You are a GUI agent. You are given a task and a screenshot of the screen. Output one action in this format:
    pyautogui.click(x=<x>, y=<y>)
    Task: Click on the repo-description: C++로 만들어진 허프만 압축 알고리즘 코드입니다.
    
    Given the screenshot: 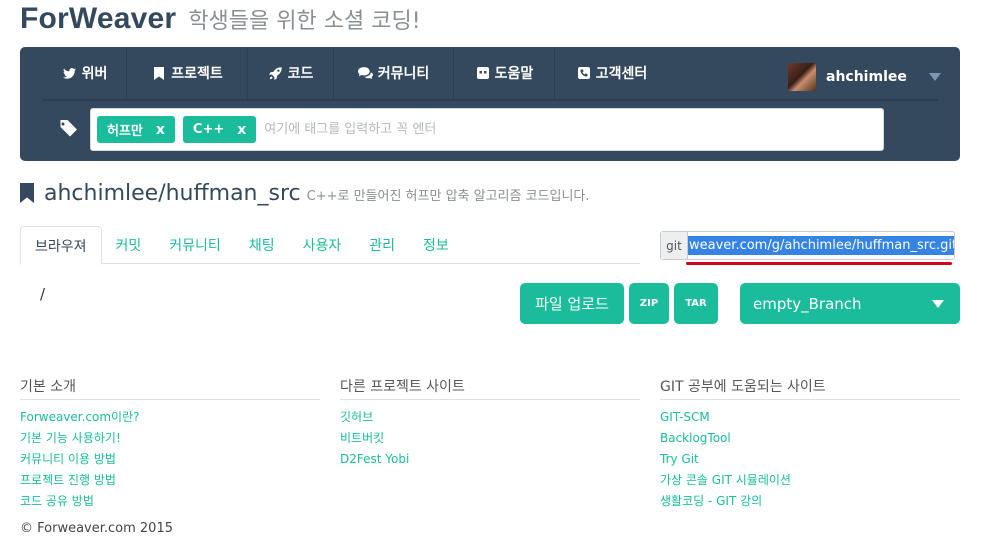 What is the action you would take?
    pyautogui.click(x=448, y=196)
    